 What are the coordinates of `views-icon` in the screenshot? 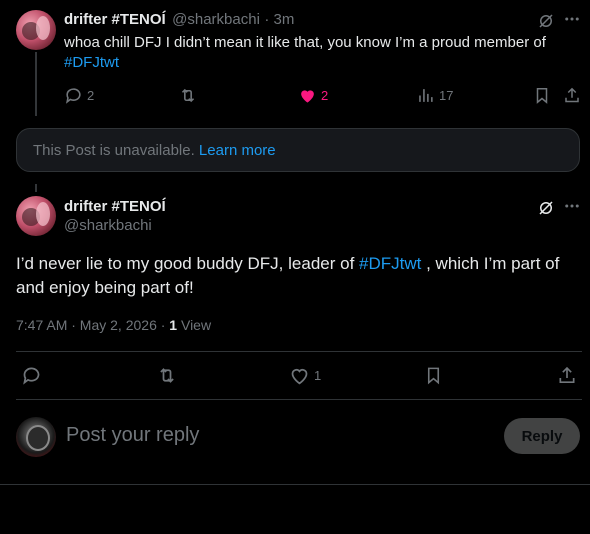 It's located at (426, 95).